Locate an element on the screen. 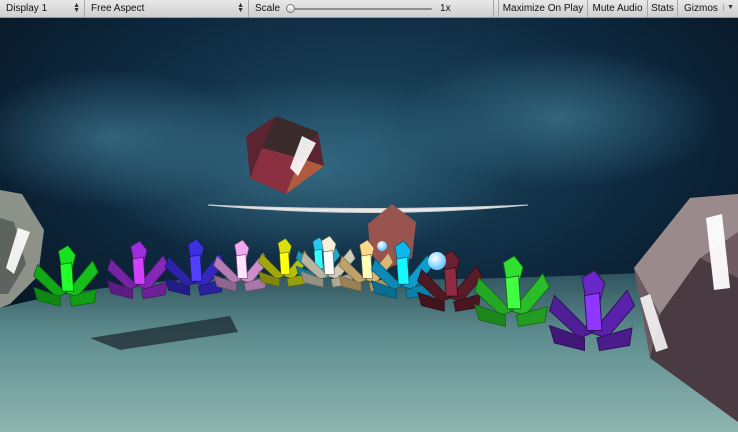  maximize-on-play-label: Maximize On Play is located at coordinates (543, 8).